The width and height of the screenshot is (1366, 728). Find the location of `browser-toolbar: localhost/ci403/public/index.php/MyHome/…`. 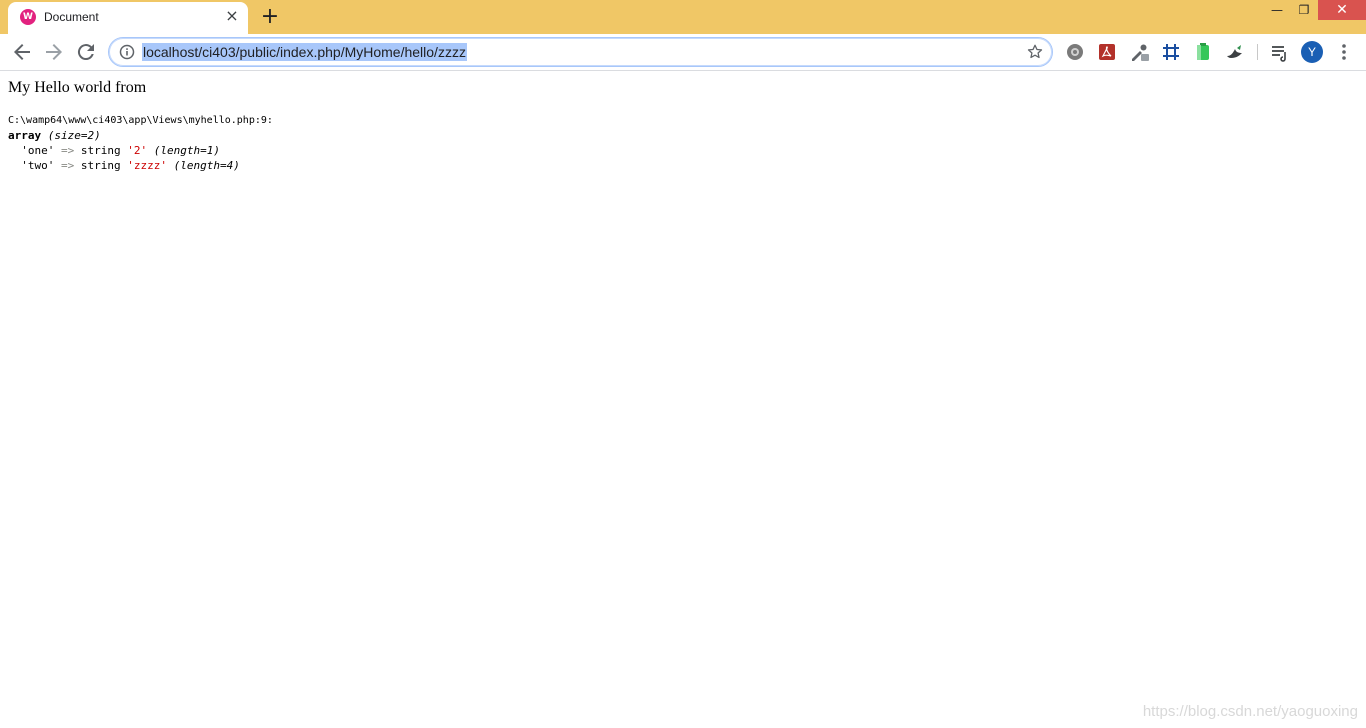

browser-toolbar: localhost/ci403/public/index.php/MyHome/… is located at coordinates (683, 52).